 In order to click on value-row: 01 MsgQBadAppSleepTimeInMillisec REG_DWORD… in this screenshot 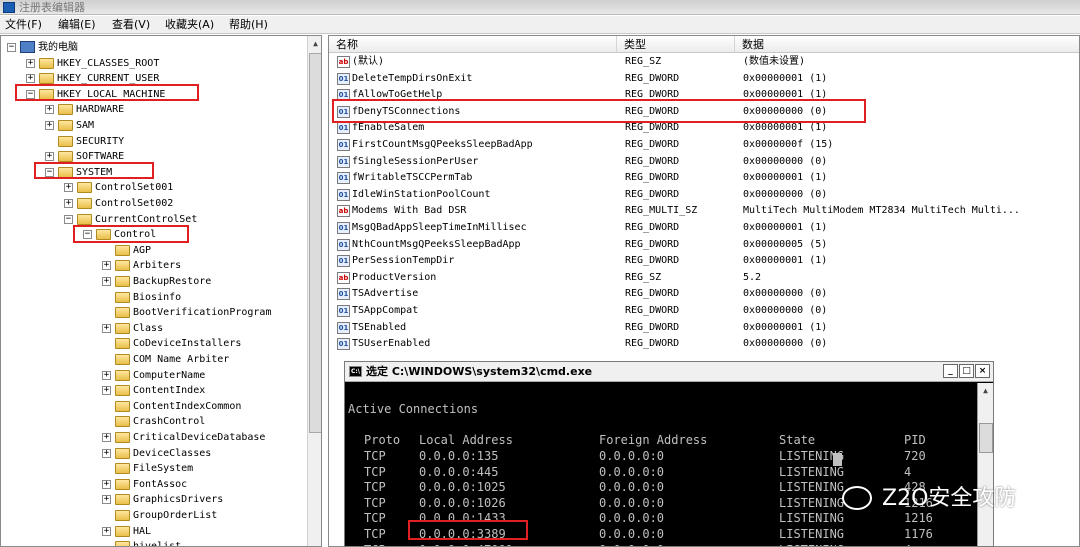, I will do `click(704, 228)`.